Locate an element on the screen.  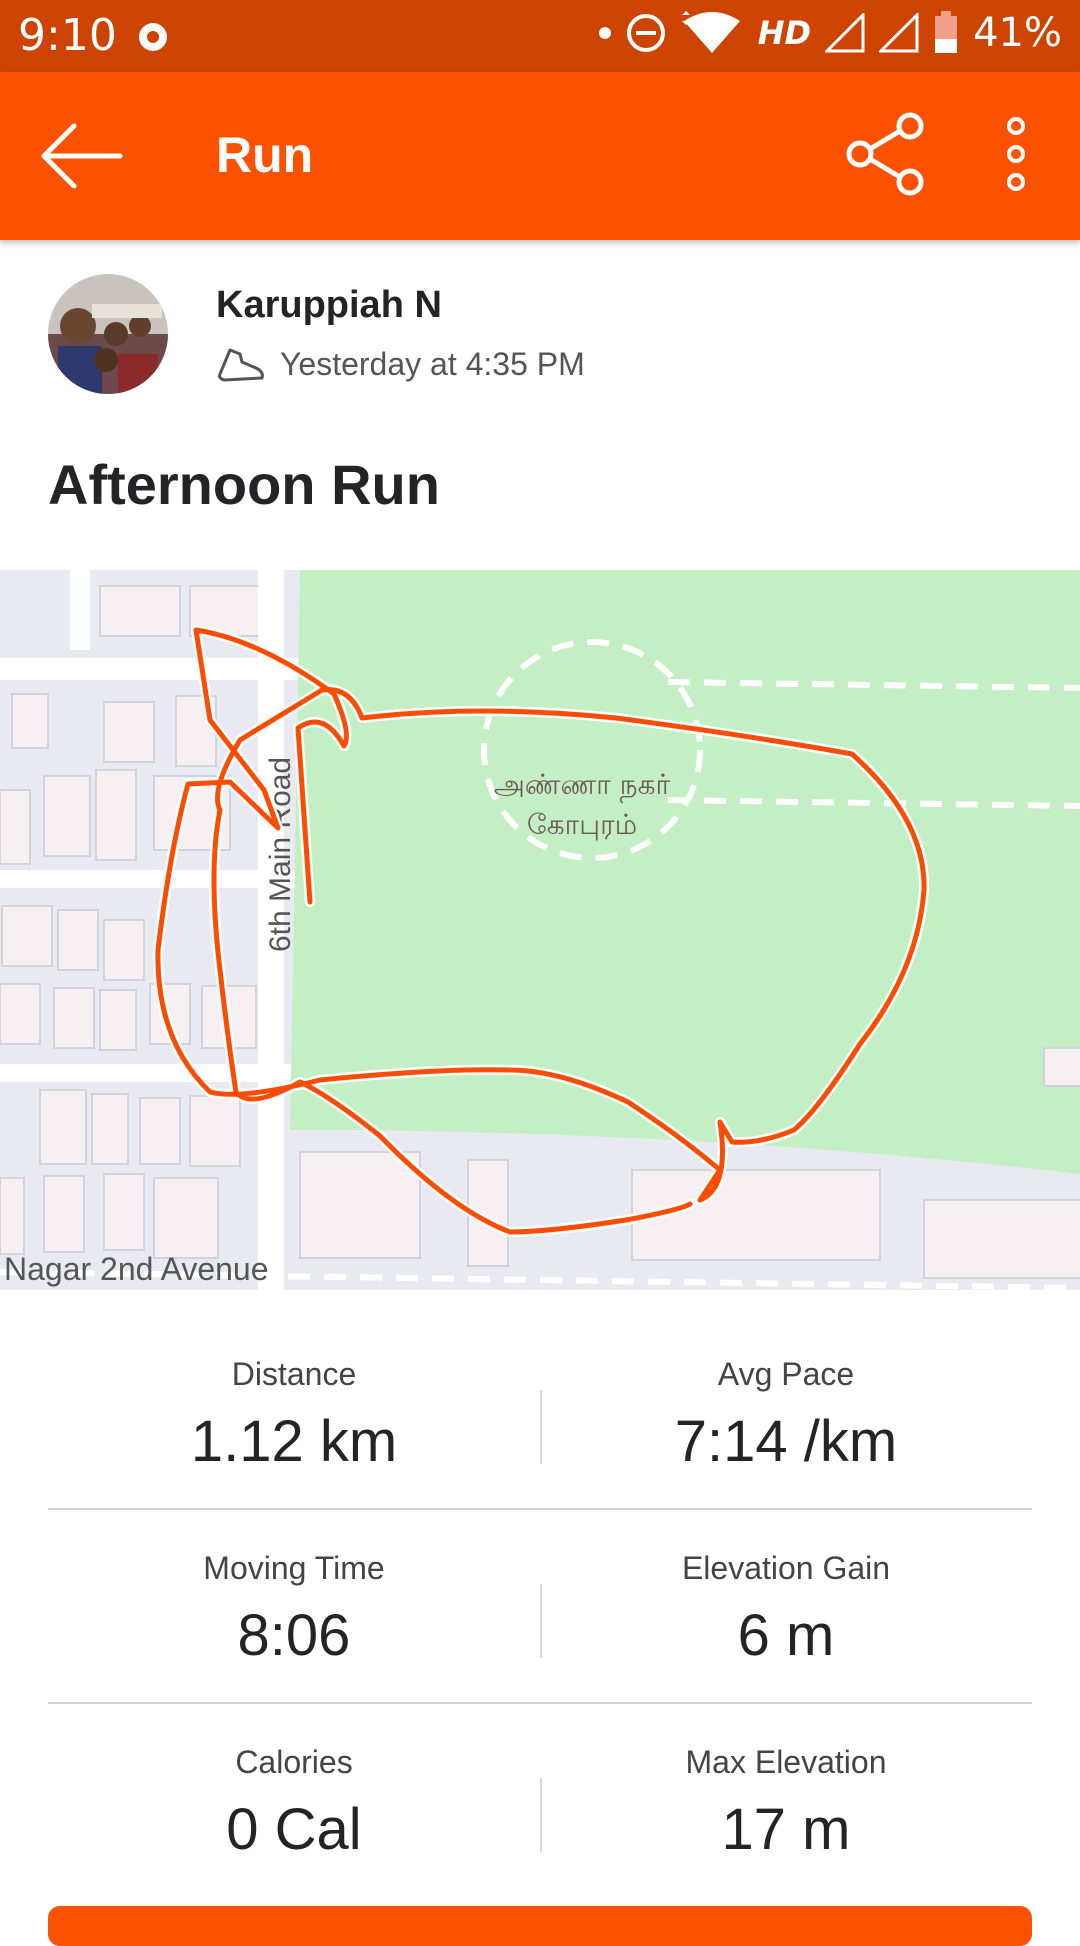
avatar is located at coordinates (108, 334).